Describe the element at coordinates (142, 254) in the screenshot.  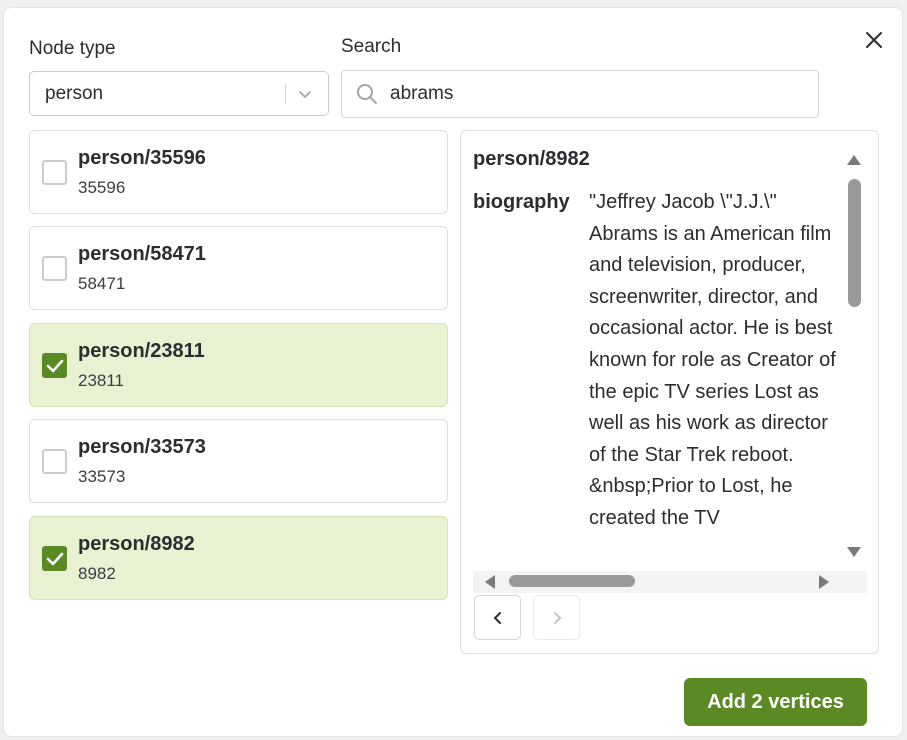
I see `result-title: person/58471` at that location.